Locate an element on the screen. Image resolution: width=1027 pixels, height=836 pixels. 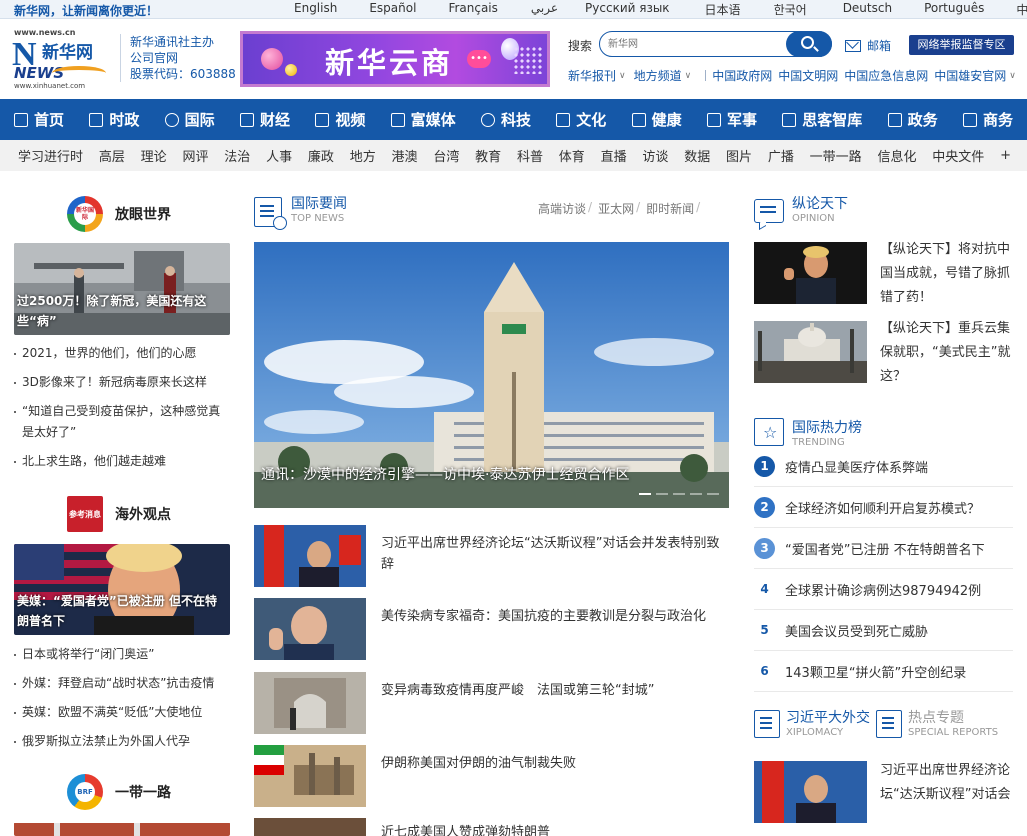
nav-item: 文化 is located at coordinates (581, 119).